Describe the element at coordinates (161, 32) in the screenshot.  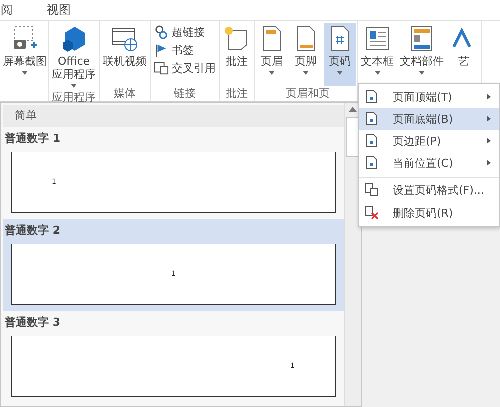
I see `link-icon` at that location.